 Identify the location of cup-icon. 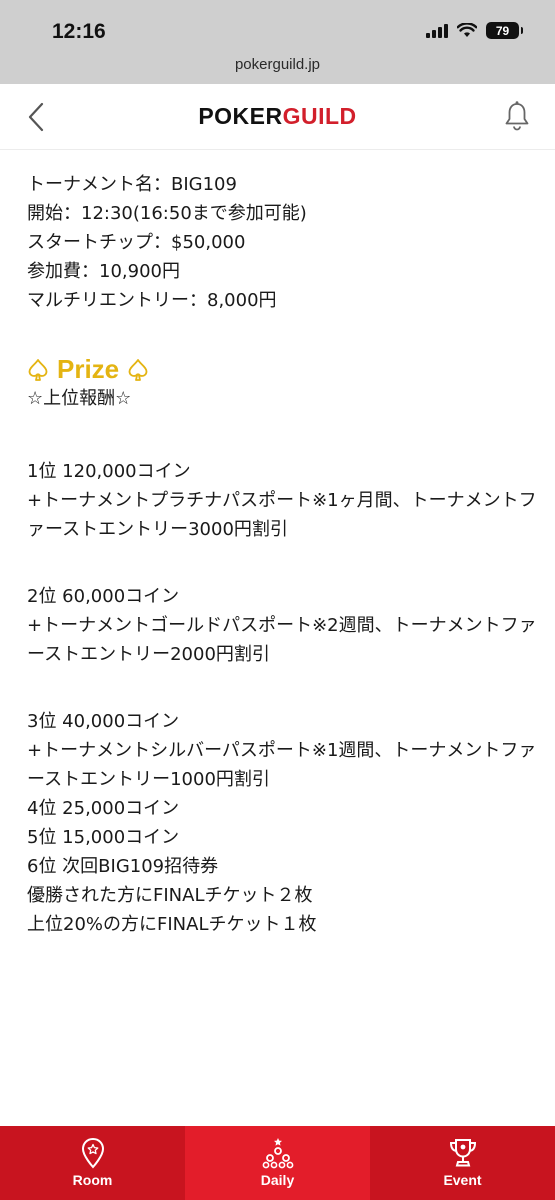
(462, 1153).